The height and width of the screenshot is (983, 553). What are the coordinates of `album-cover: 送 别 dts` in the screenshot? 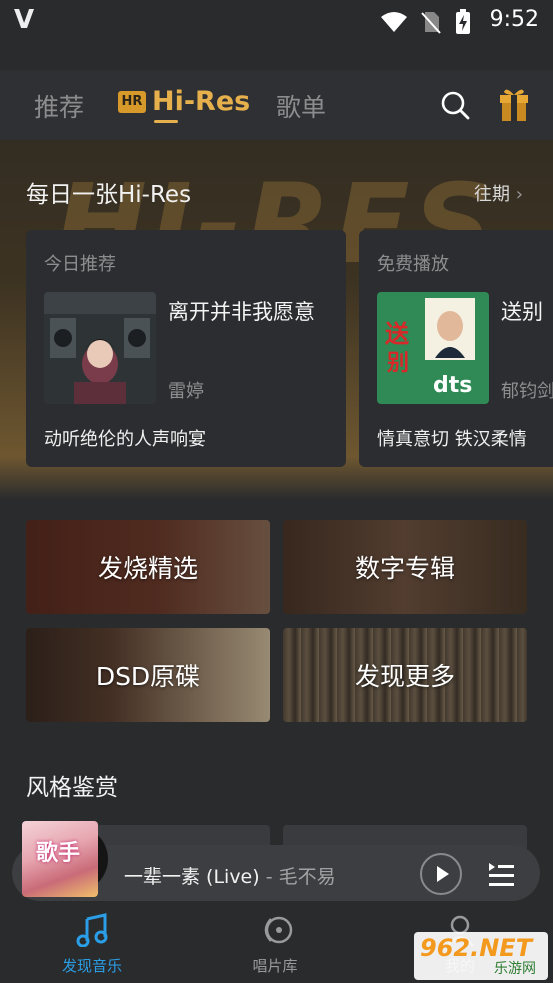 It's located at (433, 348).